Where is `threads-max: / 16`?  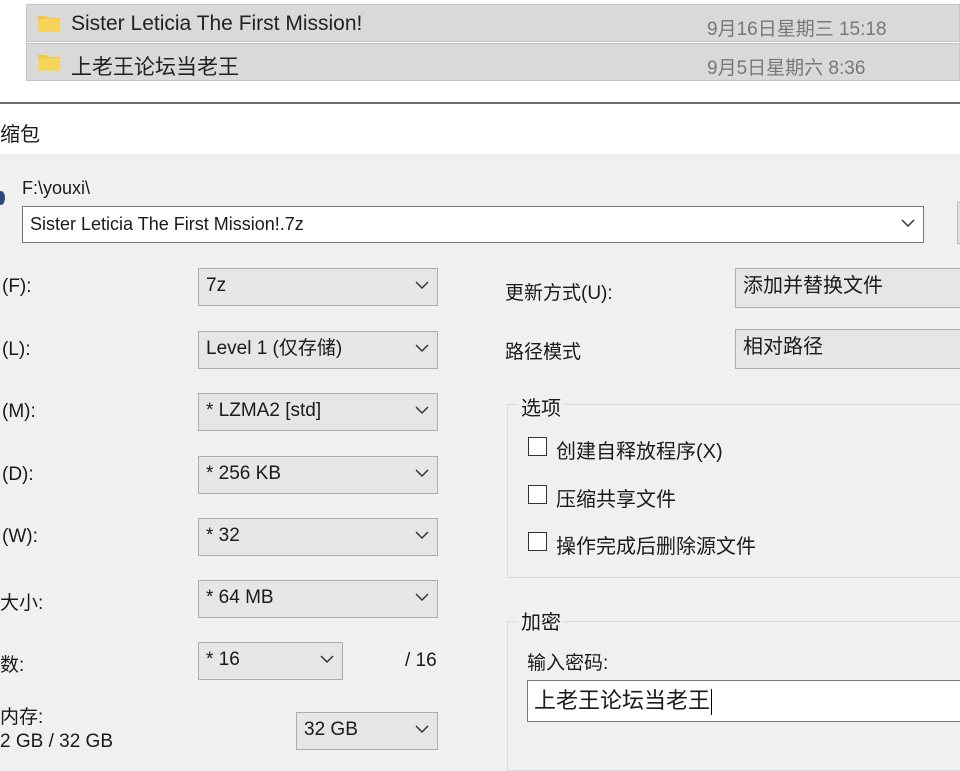 threads-max: / 16 is located at coordinates (421, 660).